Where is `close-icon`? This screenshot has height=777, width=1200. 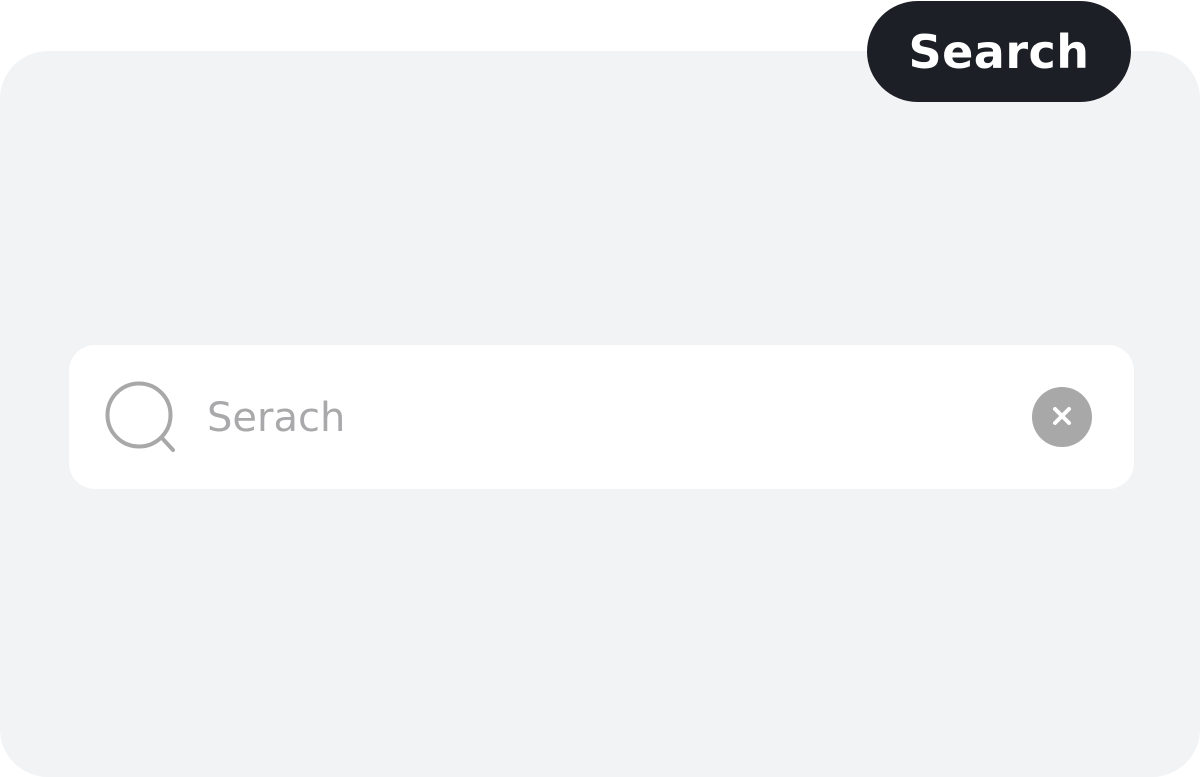 close-icon is located at coordinates (1062, 417).